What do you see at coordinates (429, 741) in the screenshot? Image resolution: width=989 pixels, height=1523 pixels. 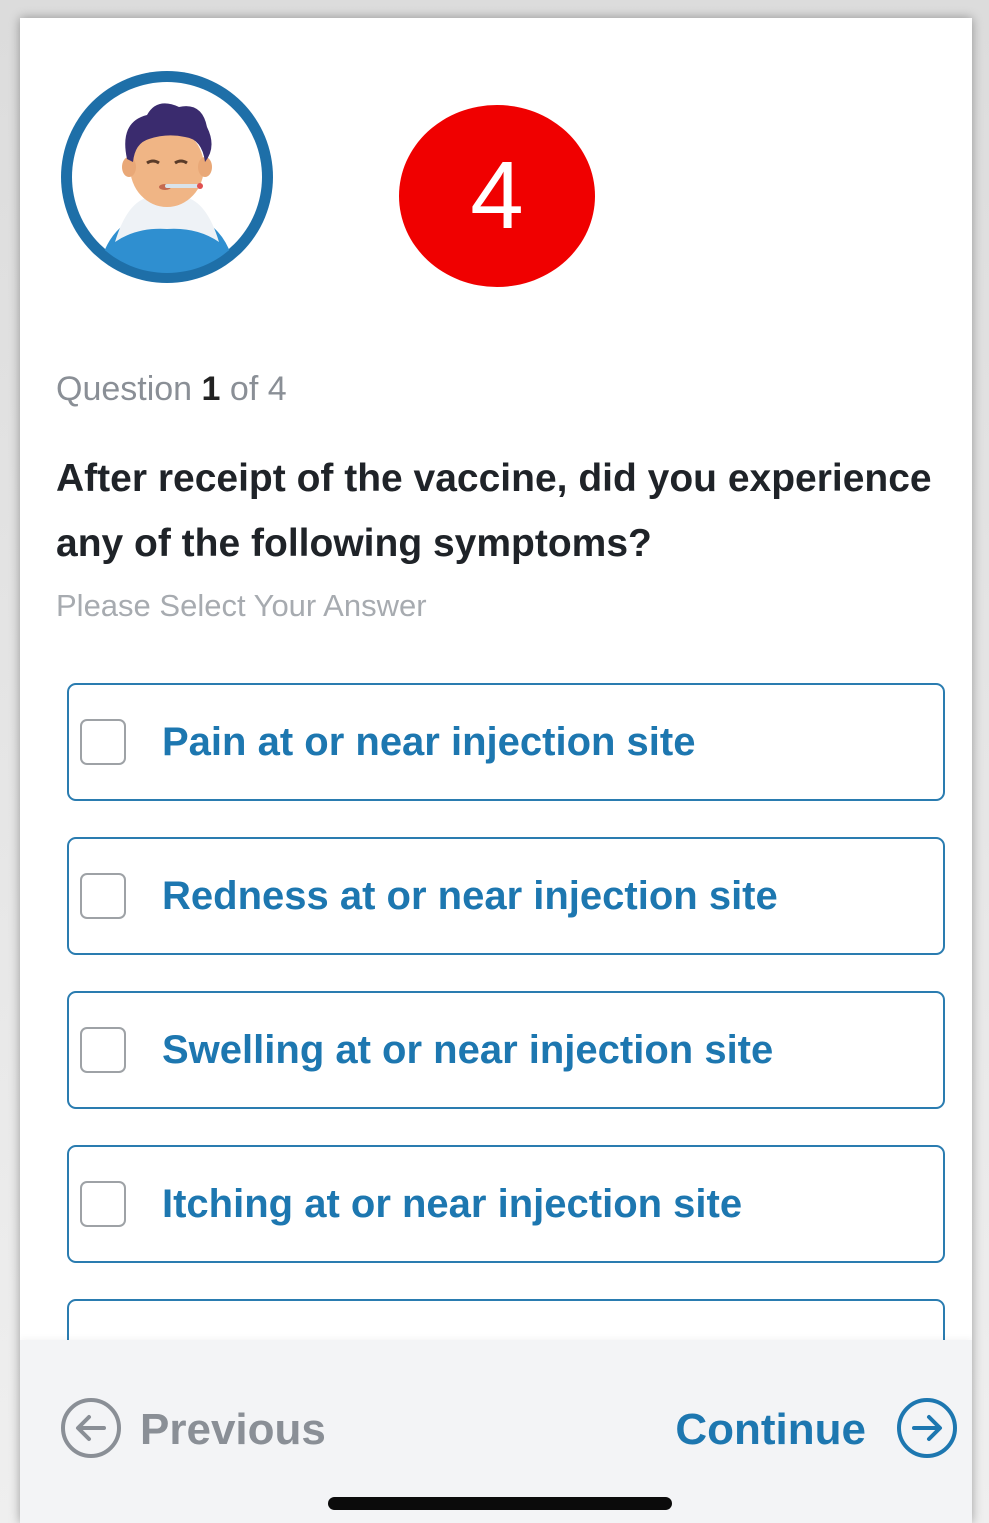 I see `answer-option-label: Pain at or near injection site` at bounding box center [429, 741].